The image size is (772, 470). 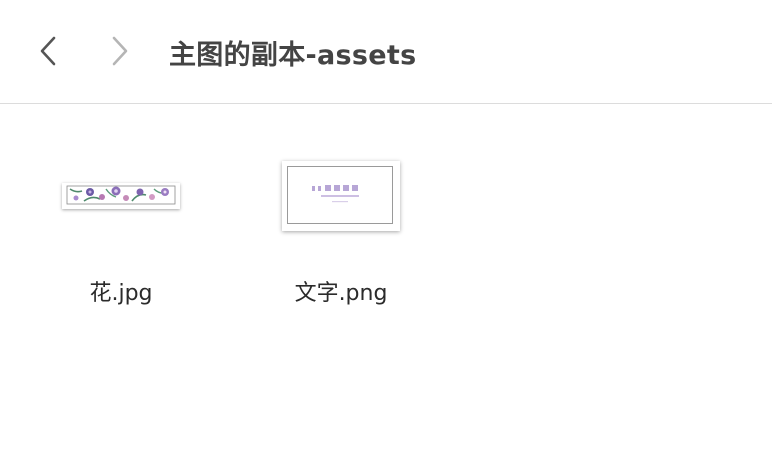 I want to click on file-name-label: 花.jpg, so click(x=121, y=293).